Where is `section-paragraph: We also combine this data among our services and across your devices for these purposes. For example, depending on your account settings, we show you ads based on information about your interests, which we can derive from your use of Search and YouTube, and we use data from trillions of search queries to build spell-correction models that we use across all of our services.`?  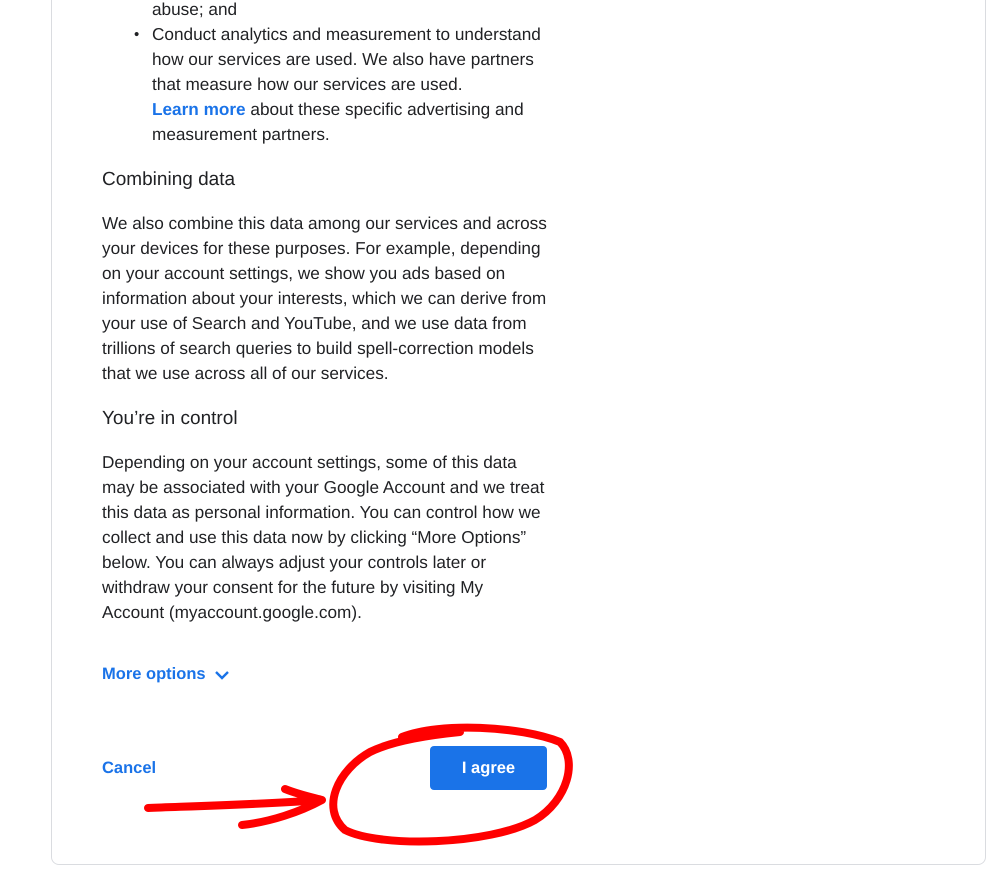 section-paragraph: We also combine this data among our services and across your devices for these purposes. For example, depending on your account settings, we show you ads based on information about your interests, which we can derive from your use of Search and YouTube, and we use data from trillions of search queries to build spell-correction models that we use across all of our services. is located at coordinates (324, 298).